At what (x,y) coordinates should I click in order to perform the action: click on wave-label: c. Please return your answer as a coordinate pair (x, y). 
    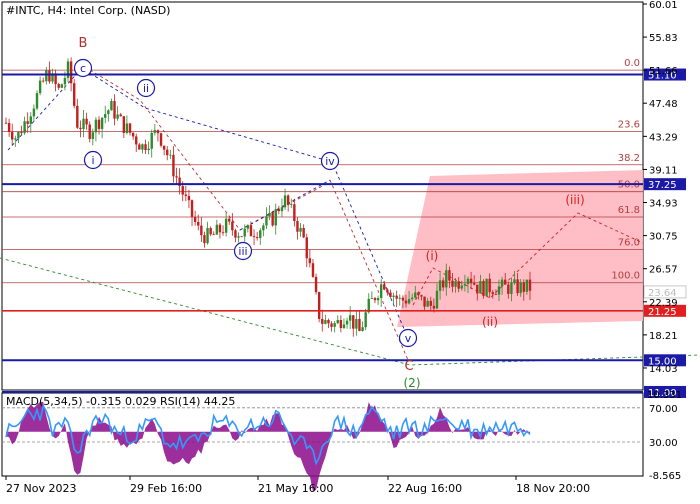
    Looking at the image, I should click on (83, 68).